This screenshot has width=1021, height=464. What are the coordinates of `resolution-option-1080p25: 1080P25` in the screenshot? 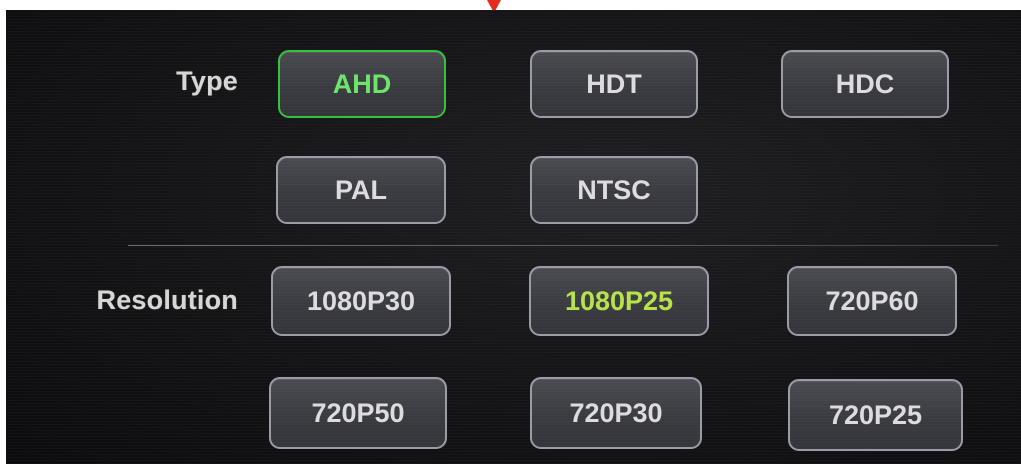 It's located at (619, 301).